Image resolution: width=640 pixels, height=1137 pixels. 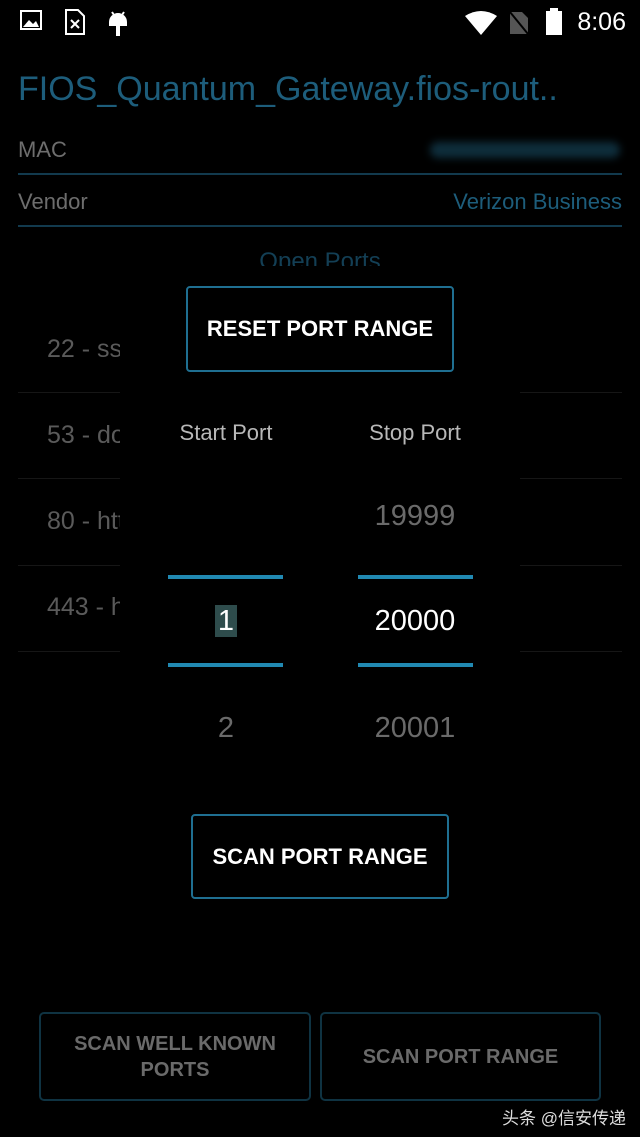 I want to click on dialog-scan-port-range-button: SCAN PORT RANGE, so click(x=320, y=856).